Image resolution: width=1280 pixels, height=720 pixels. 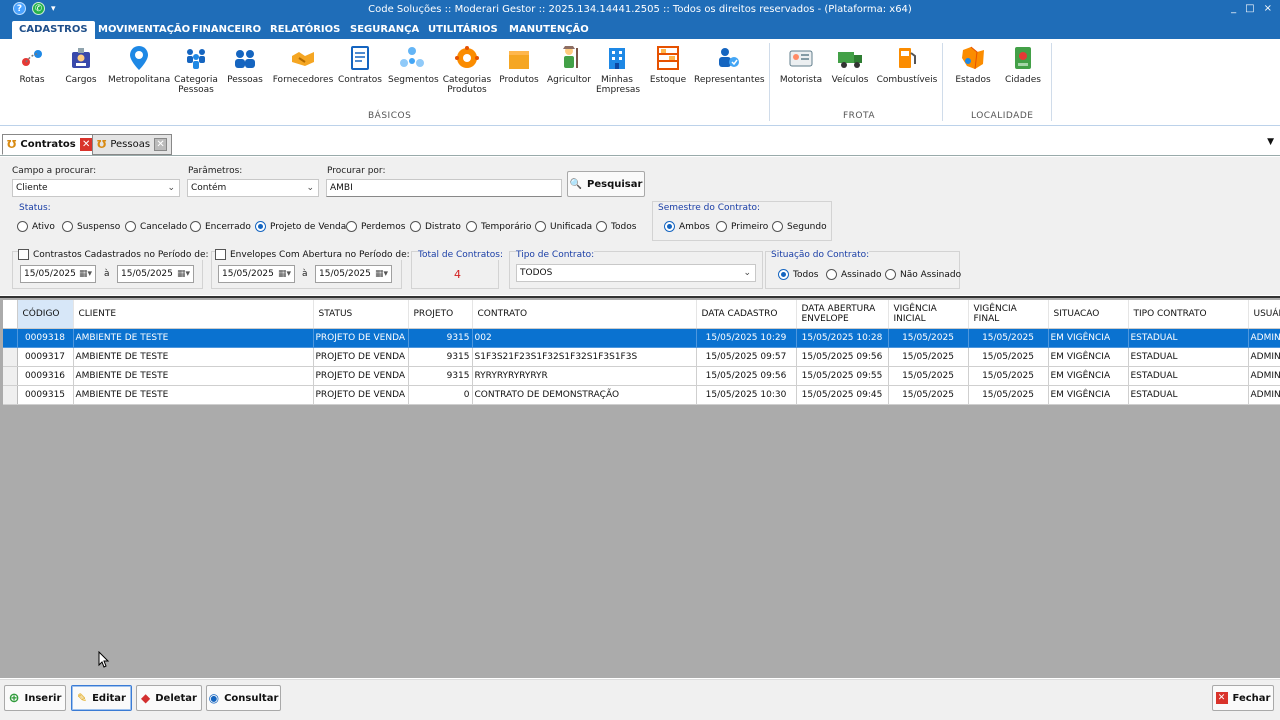 What do you see at coordinates (384, 30) in the screenshot?
I see `menu-seguranca: SEGURANÇA` at bounding box center [384, 30].